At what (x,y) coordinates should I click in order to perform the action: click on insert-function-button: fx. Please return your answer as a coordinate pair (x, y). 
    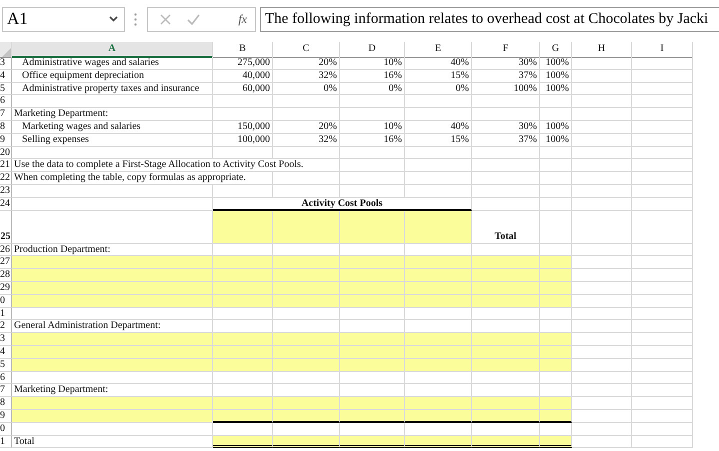
    Looking at the image, I should click on (242, 19).